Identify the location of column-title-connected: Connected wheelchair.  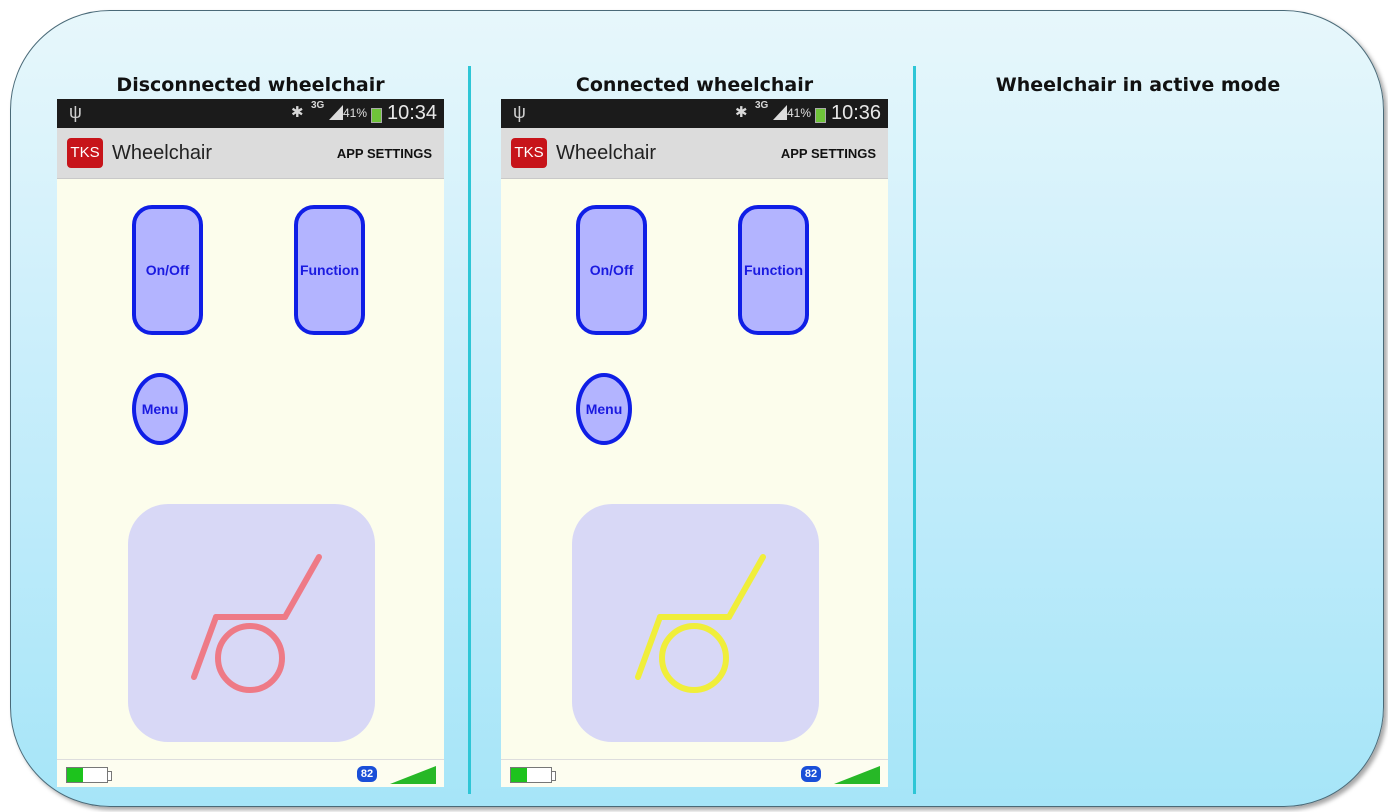
(694, 85).